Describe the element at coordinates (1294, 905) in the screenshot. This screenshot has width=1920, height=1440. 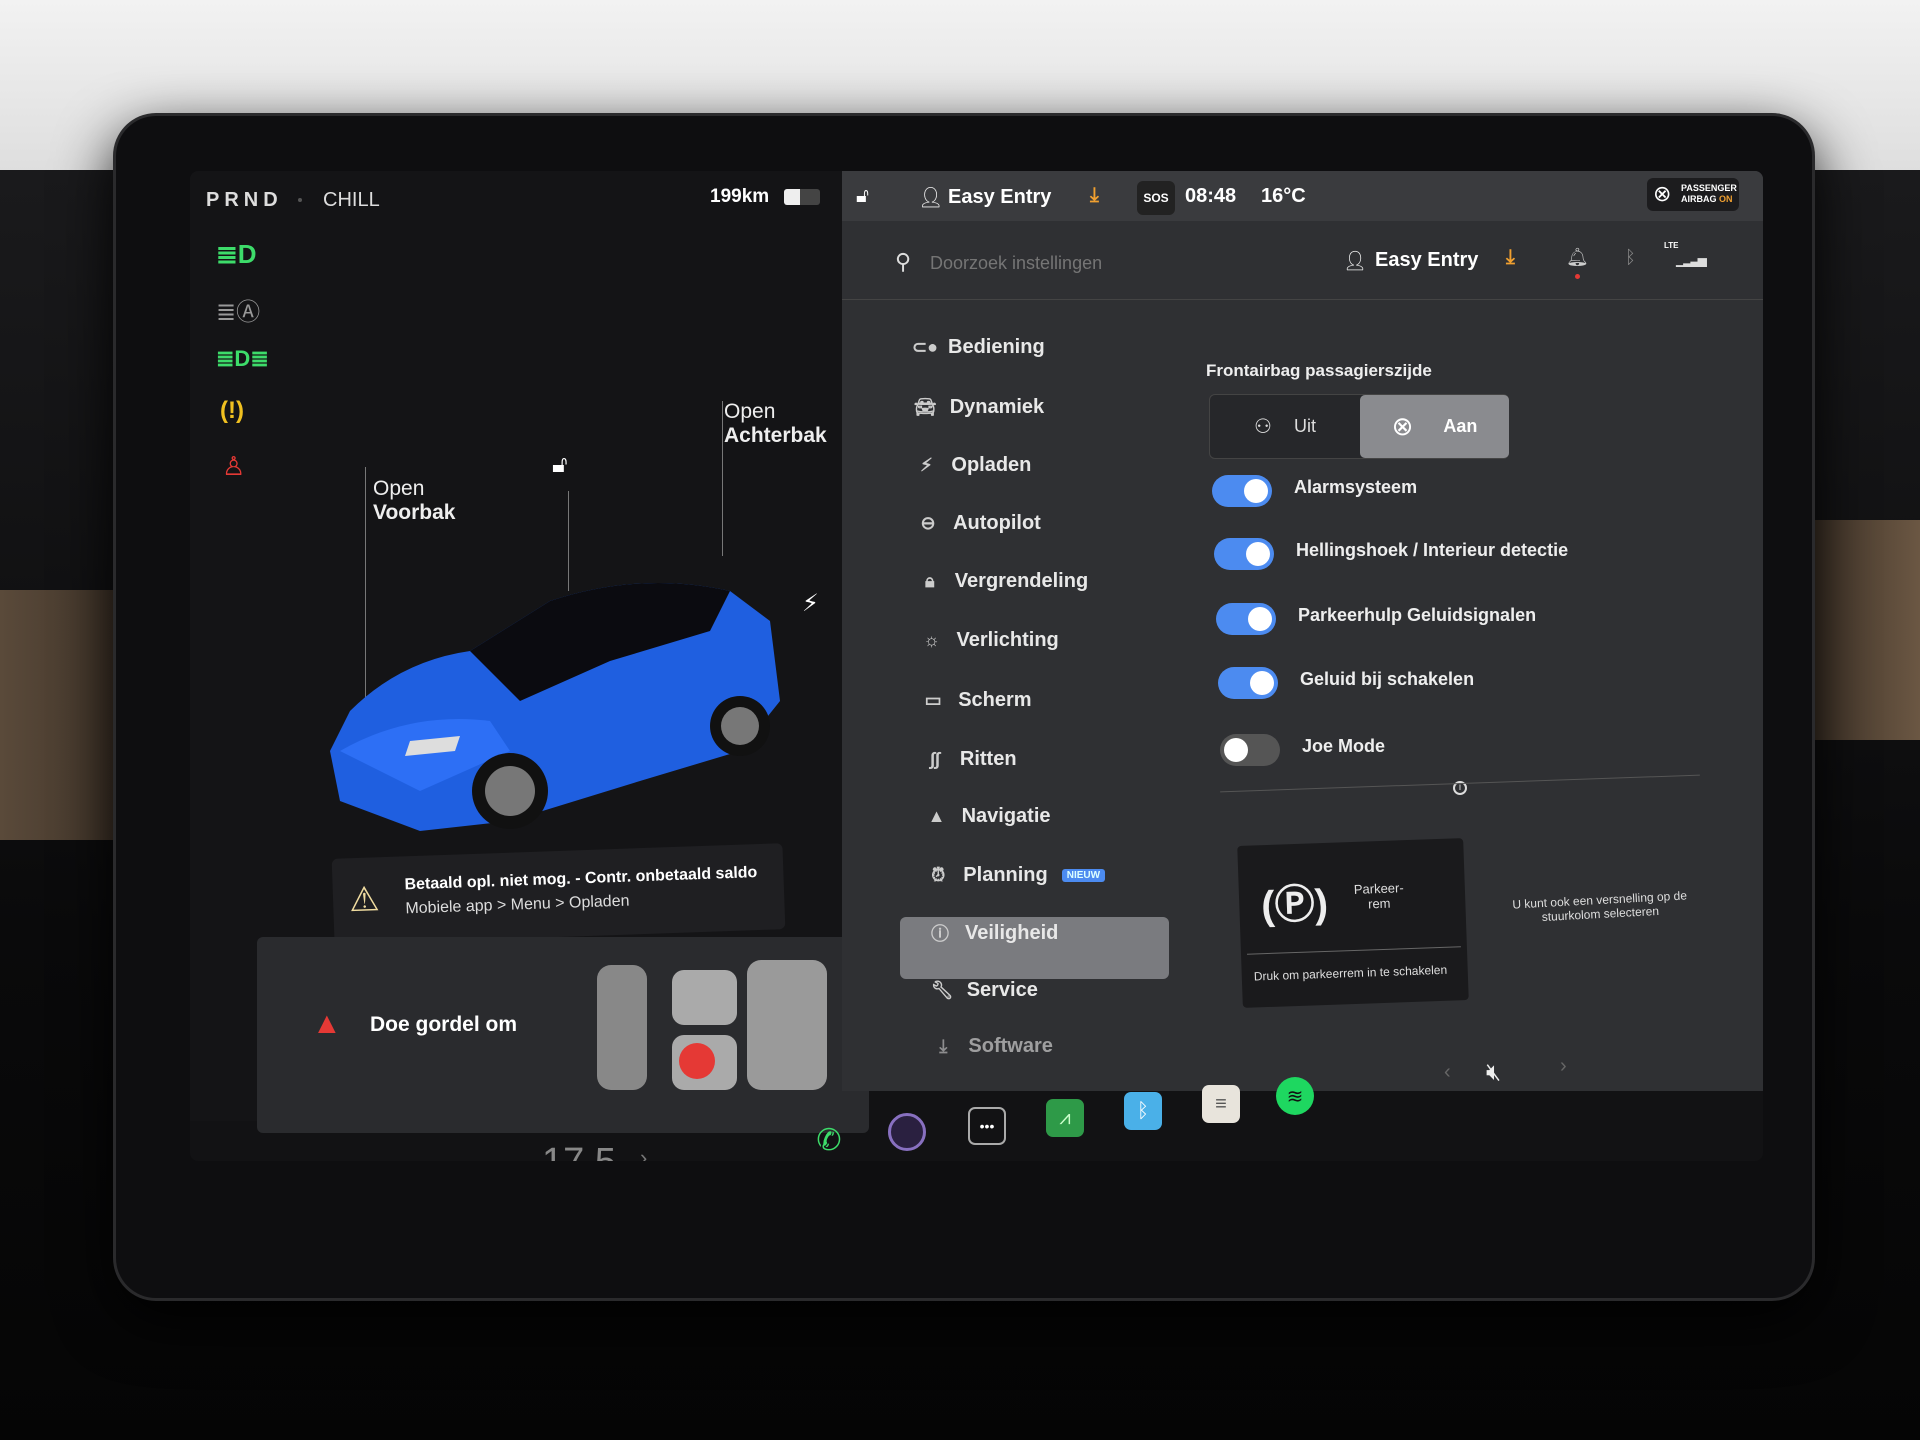
I see `parking-brake-icon: (Ⓟ)` at that location.